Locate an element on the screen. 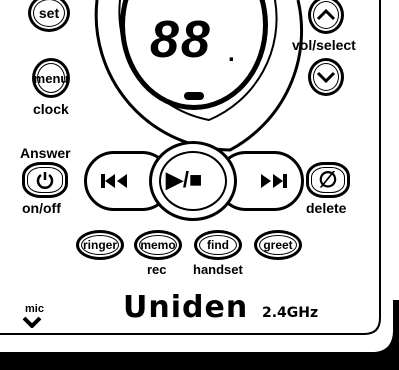 The width and height of the screenshot is (399, 370). band-label: 2.4GHz is located at coordinates (290, 313).